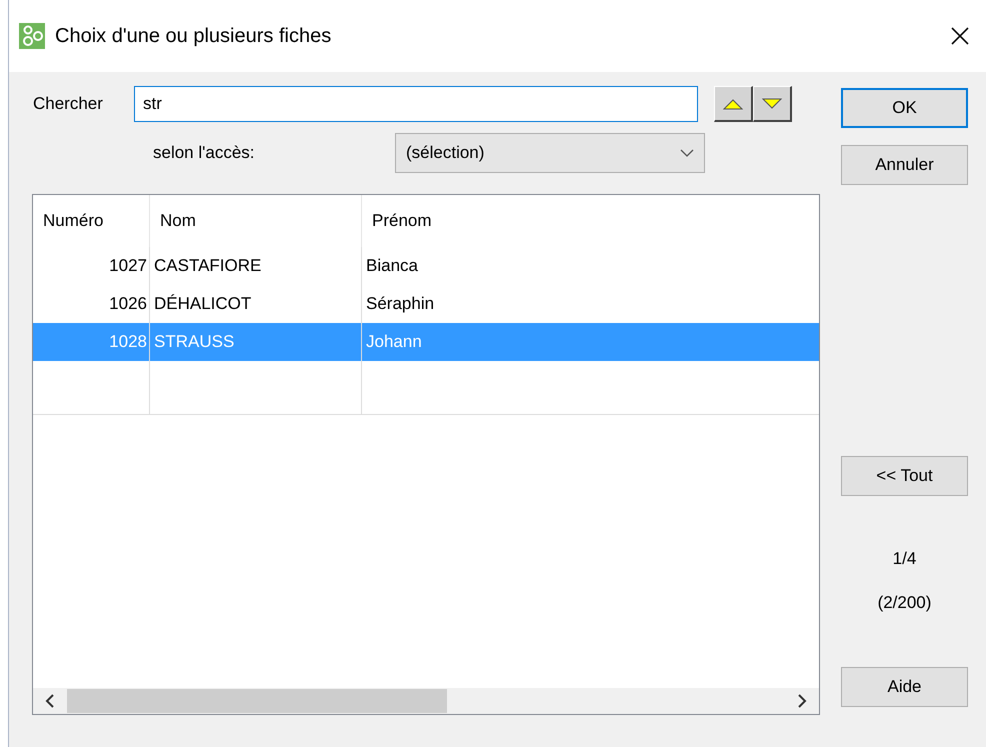 The image size is (986, 747). I want to click on search-label: Chercher, so click(68, 104).